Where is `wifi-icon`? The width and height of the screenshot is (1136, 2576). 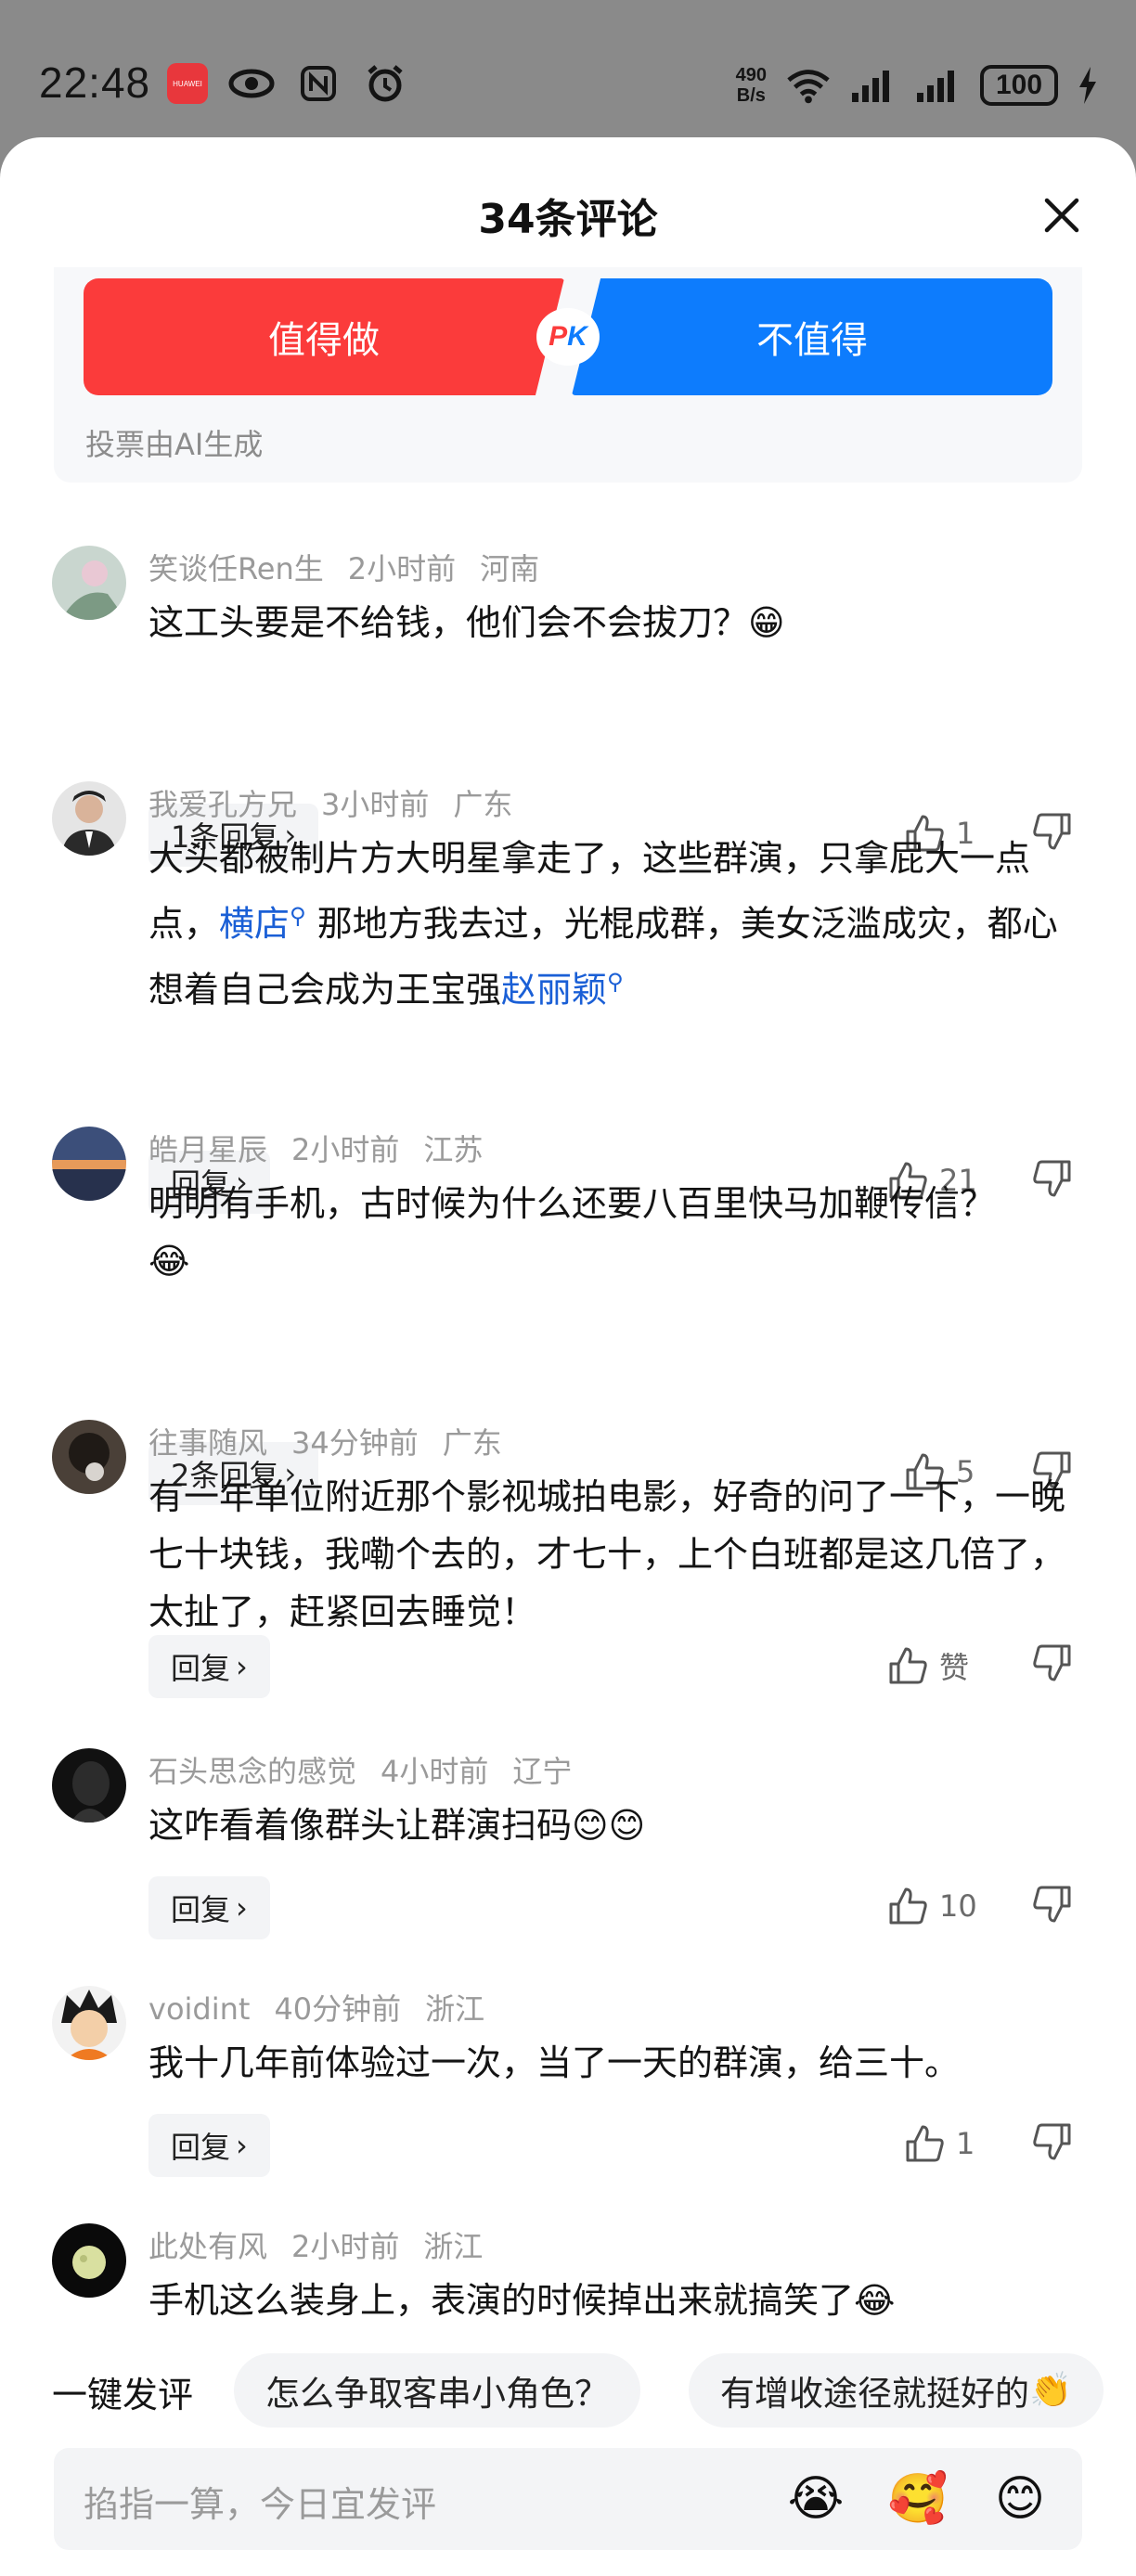
wifi-icon is located at coordinates (808, 86).